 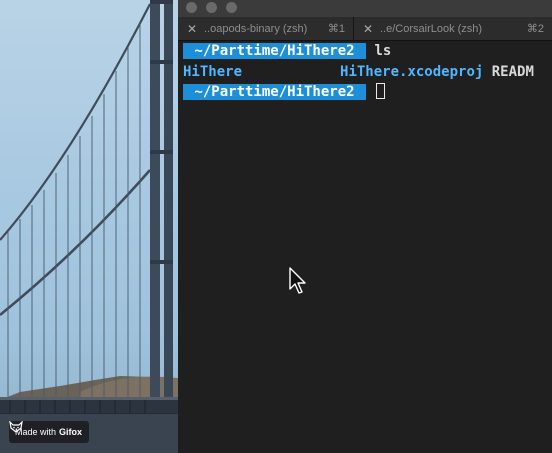 What do you see at coordinates (16, 427) in the screenshot?
I see `fox-icon` at bounding box center [16, 427].